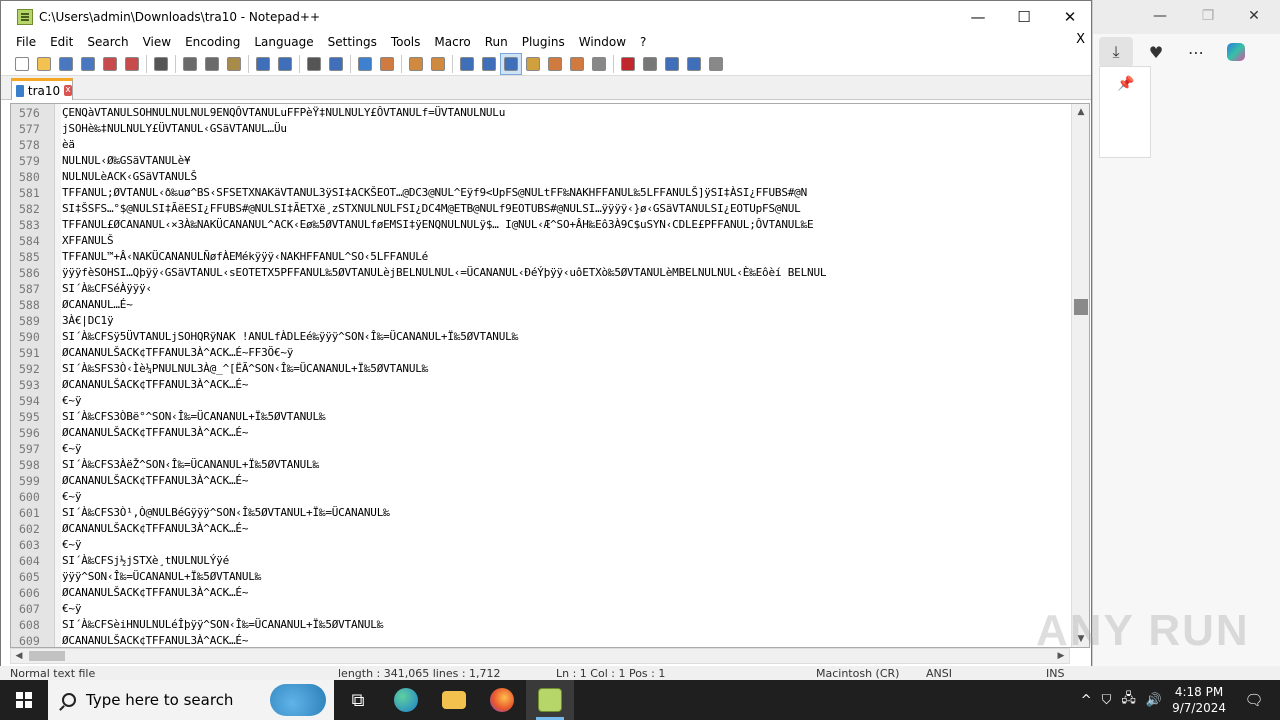 This screenshot has height=720, width=1280. I want to click on tab-close-icon: x, so click(68, 90).